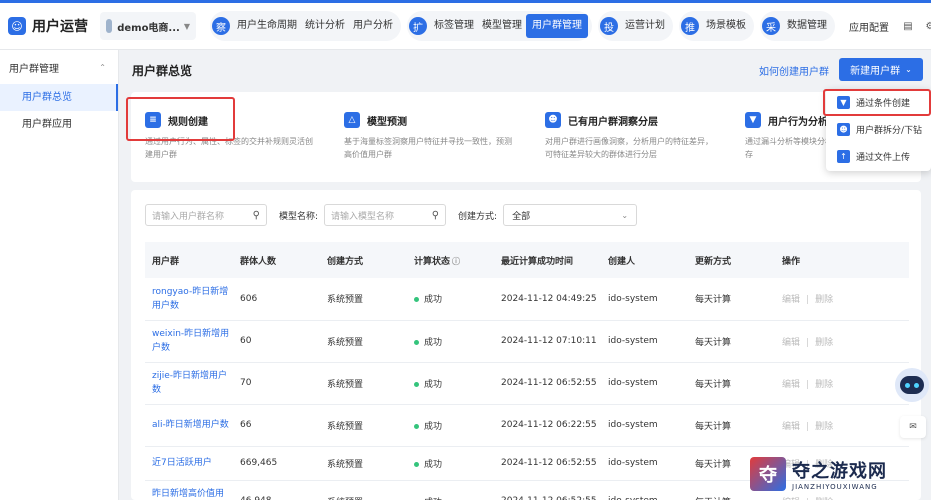 This screenshot has width=931, height=500. I want to click on nav-item-data-management: 数据管理, so click(807, 26).